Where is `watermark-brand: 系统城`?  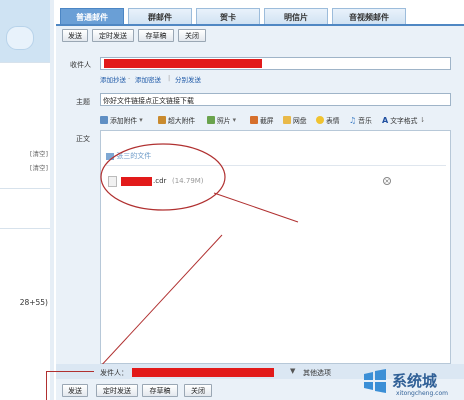
watermark-brand: 系统城 is located at coordinates (415, 381).